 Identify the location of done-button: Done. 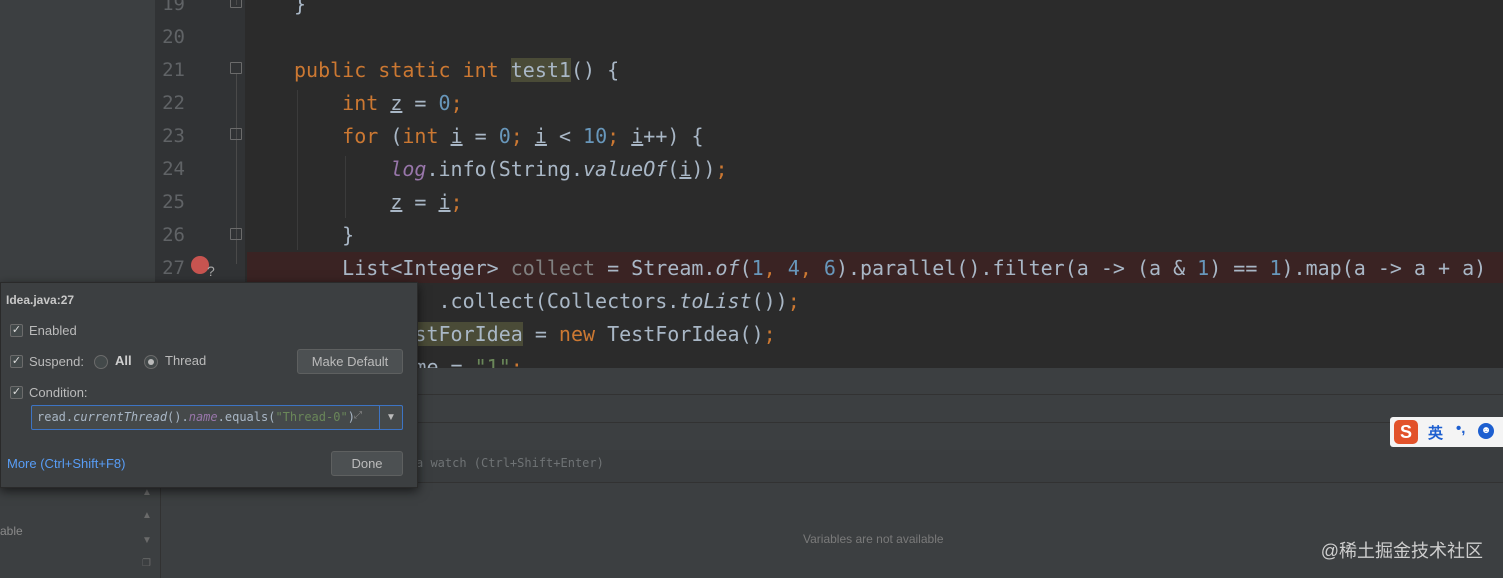
(367, 463).